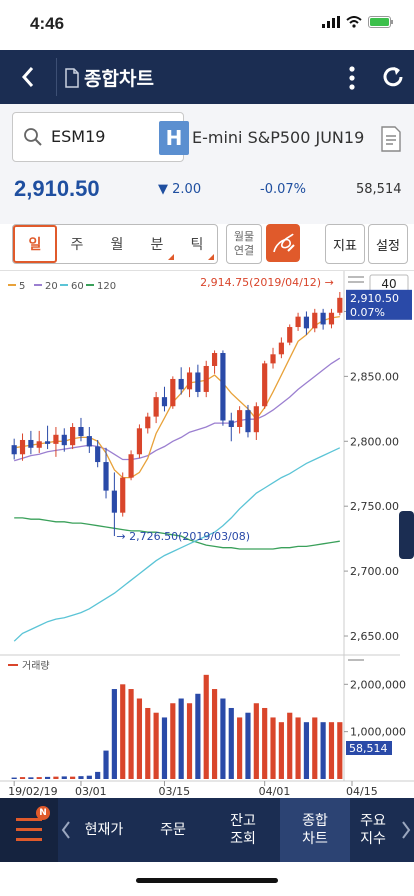 The height and width of the screenshot is (896, 414). What do you see at coordinates (177, 409) in the screenshot?
I see `ma20-line` at bounding box center [177, 409].